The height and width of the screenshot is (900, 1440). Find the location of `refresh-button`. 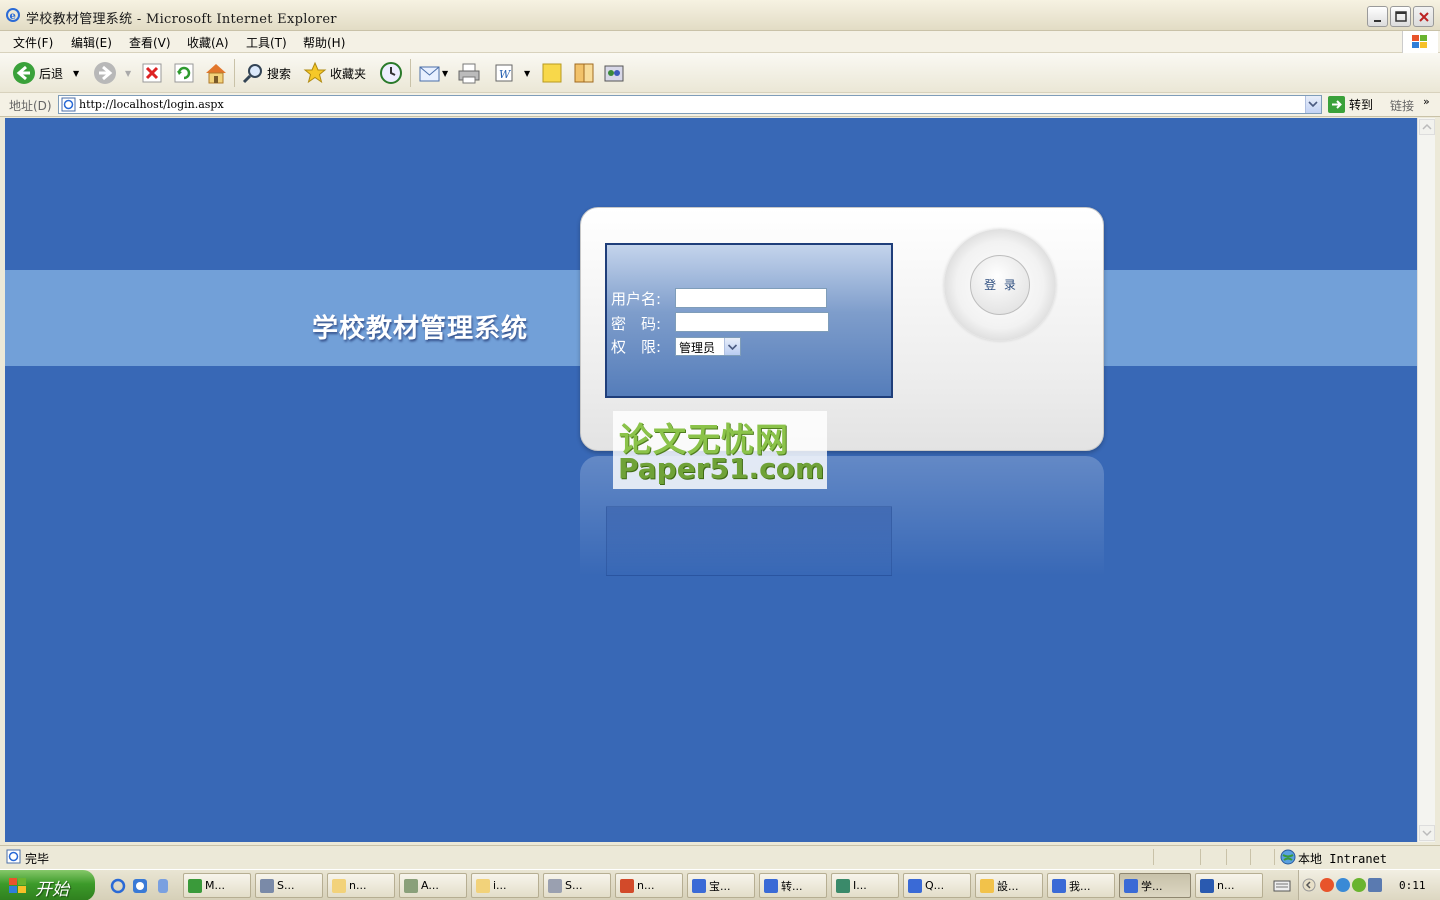

refresh-button is located at coordinates (184, 73).